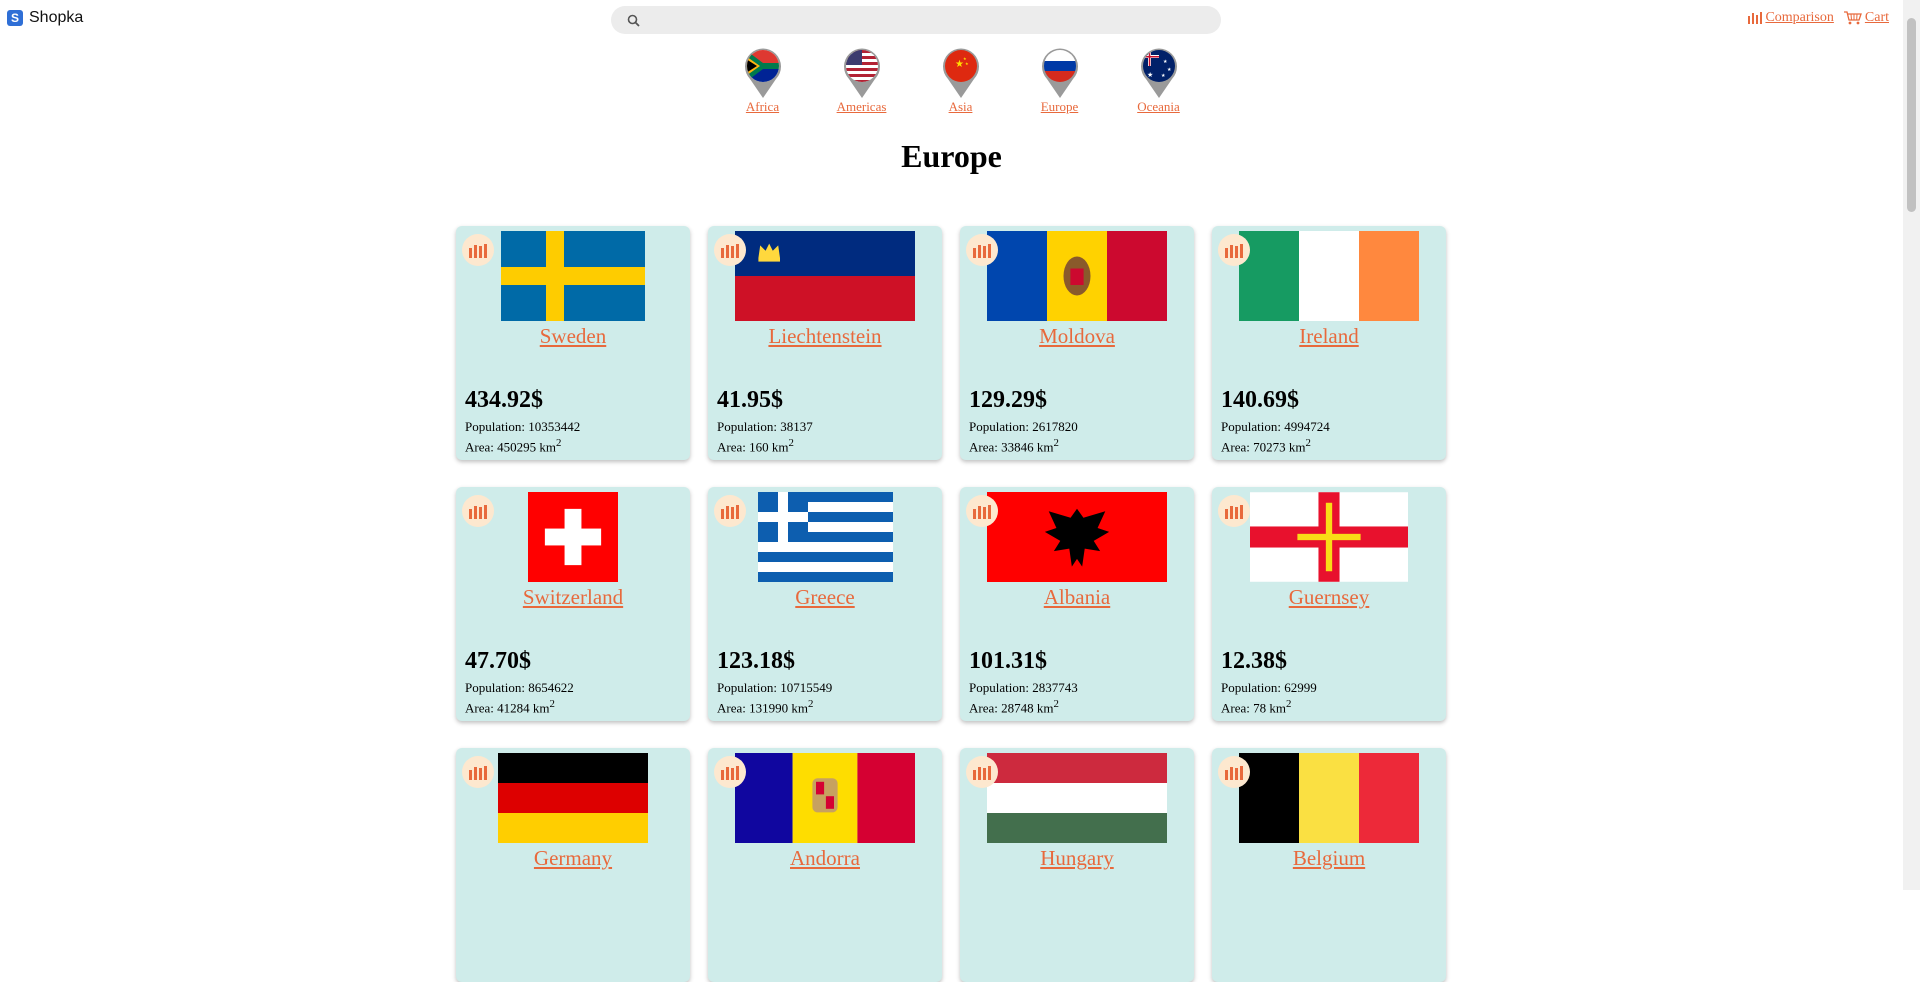 The image size is (1920, 982). I want to click on population-row: Population: 2837743, so click(1023, 687).